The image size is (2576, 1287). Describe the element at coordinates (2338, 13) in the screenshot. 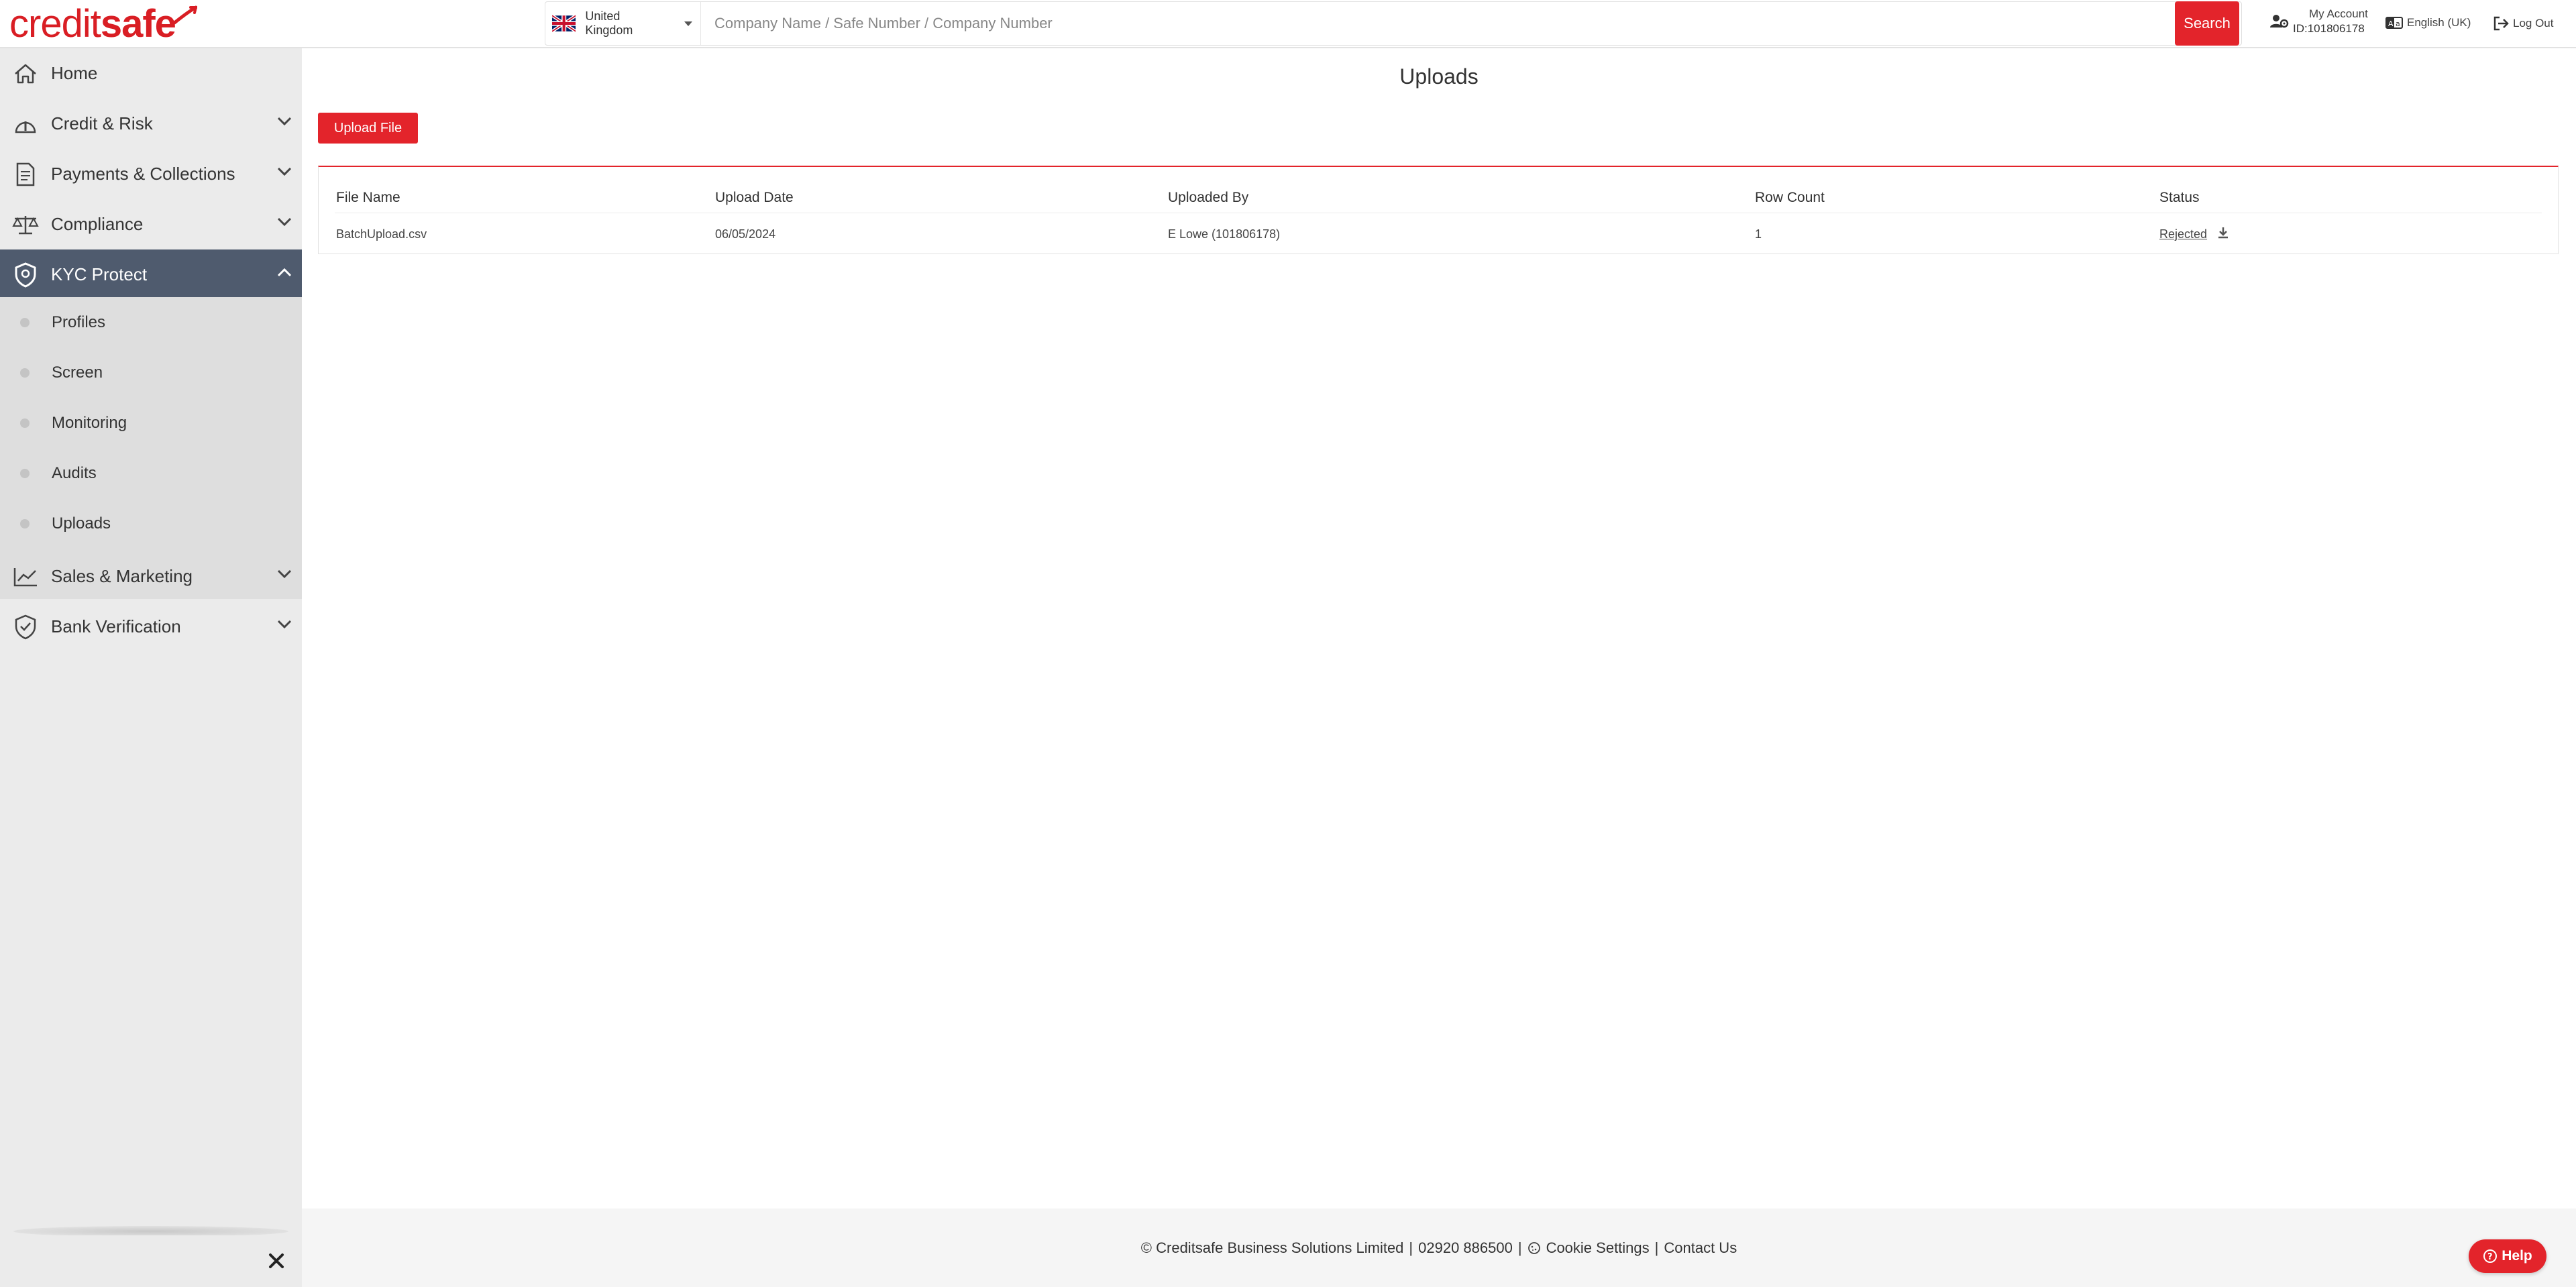

I see `my-account-label: My Account` at that location.